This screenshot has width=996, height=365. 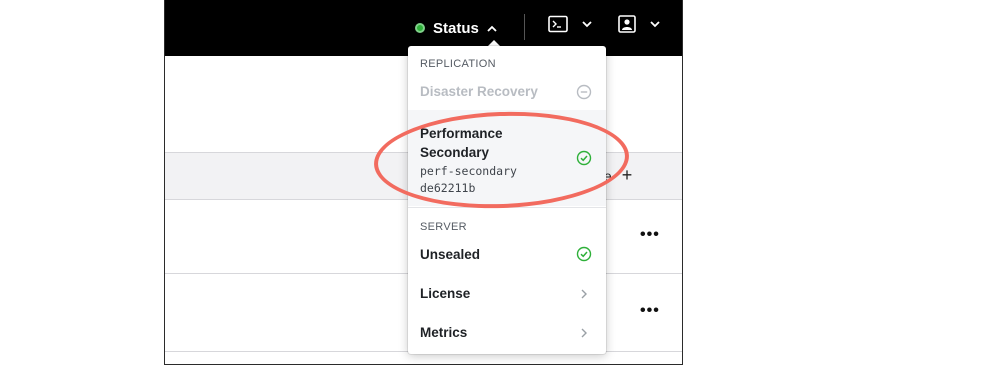 What do you see at coordinates (492, 28) in the screenshot?
I see `chevron-up-icon` at bounding box center [492, 28].